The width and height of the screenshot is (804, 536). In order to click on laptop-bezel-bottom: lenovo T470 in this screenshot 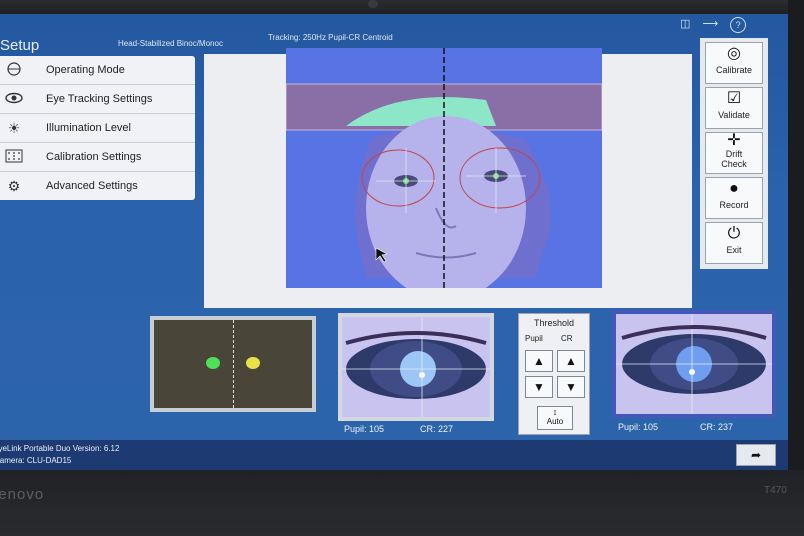, I will do `click(402, 503)`.